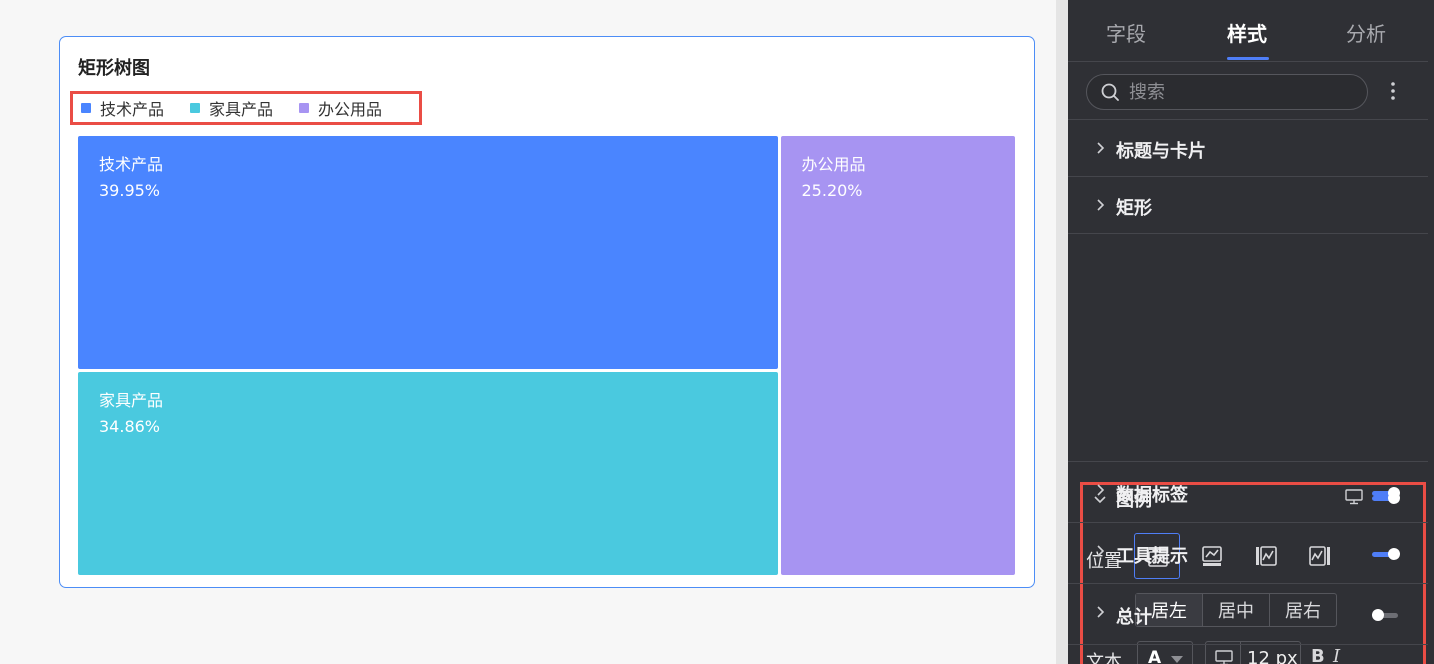 The image size is (1434, 664). I want to click on active-tab-indicator, so click(1248, 58).